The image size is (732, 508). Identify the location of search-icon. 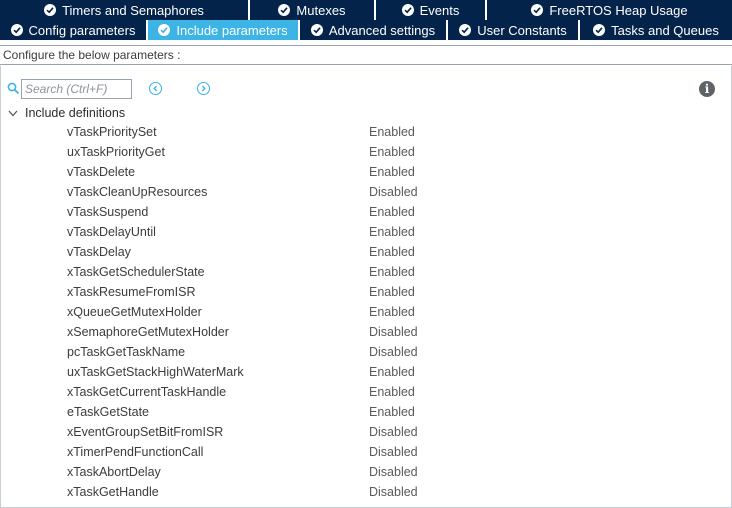
(13, 88).